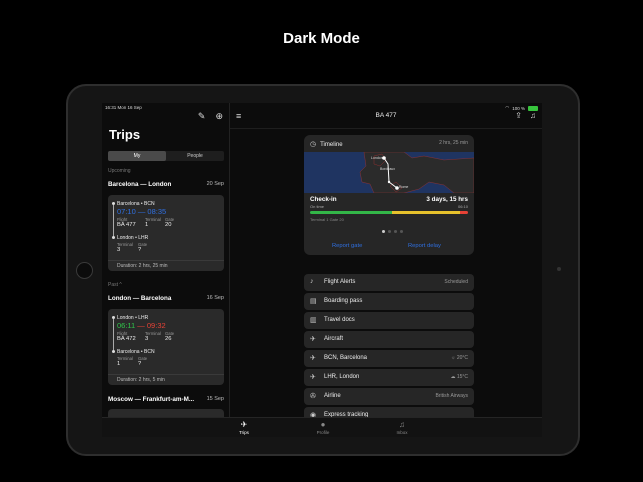 This screenshot has width=643, height=482. What do you see at coordinates (147, 339) in the screenshot?
I see `terminal: 3` at bounding box center [147, 339].